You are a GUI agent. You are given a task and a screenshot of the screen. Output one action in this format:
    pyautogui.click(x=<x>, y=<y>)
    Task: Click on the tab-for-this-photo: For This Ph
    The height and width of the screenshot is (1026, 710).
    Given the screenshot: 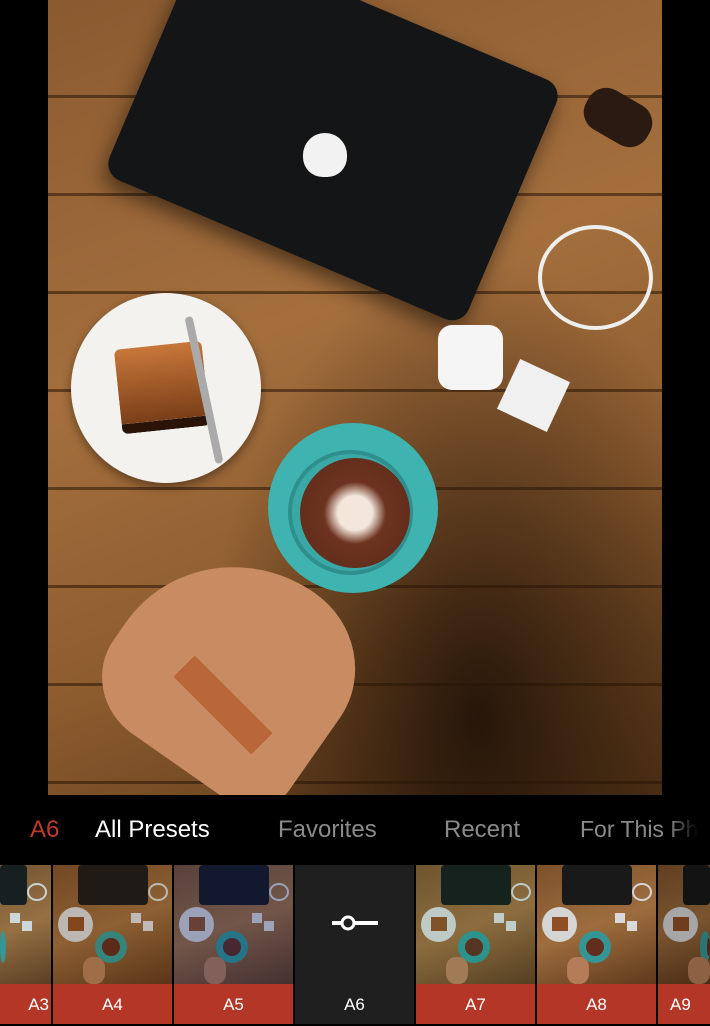 What is the action you would take?
    pyautogui.click(x=639, y=829)
    